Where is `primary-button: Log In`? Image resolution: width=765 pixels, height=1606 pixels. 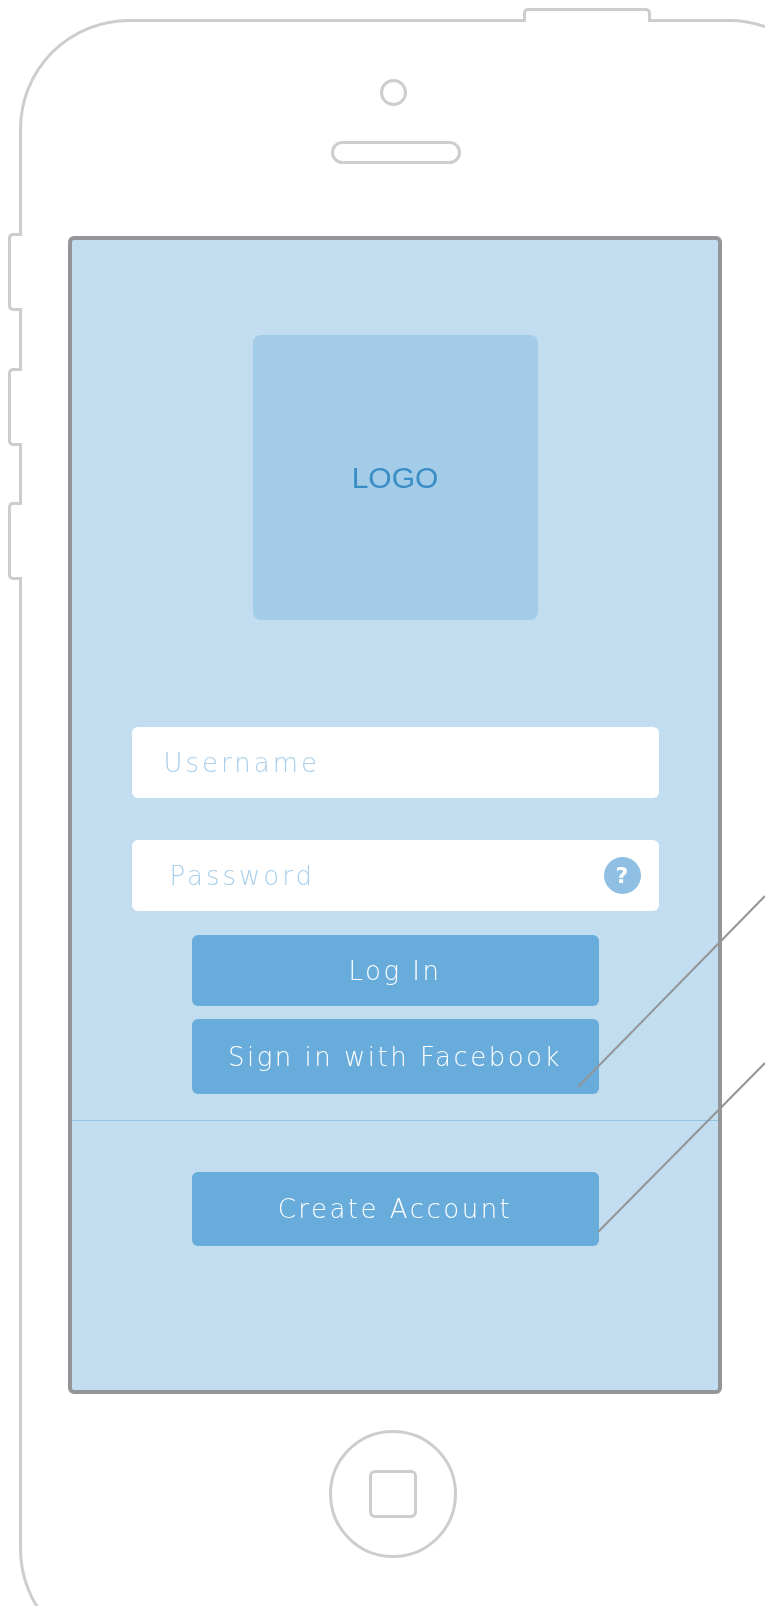 primary-button: Log In is located at coordinates (395, 970).